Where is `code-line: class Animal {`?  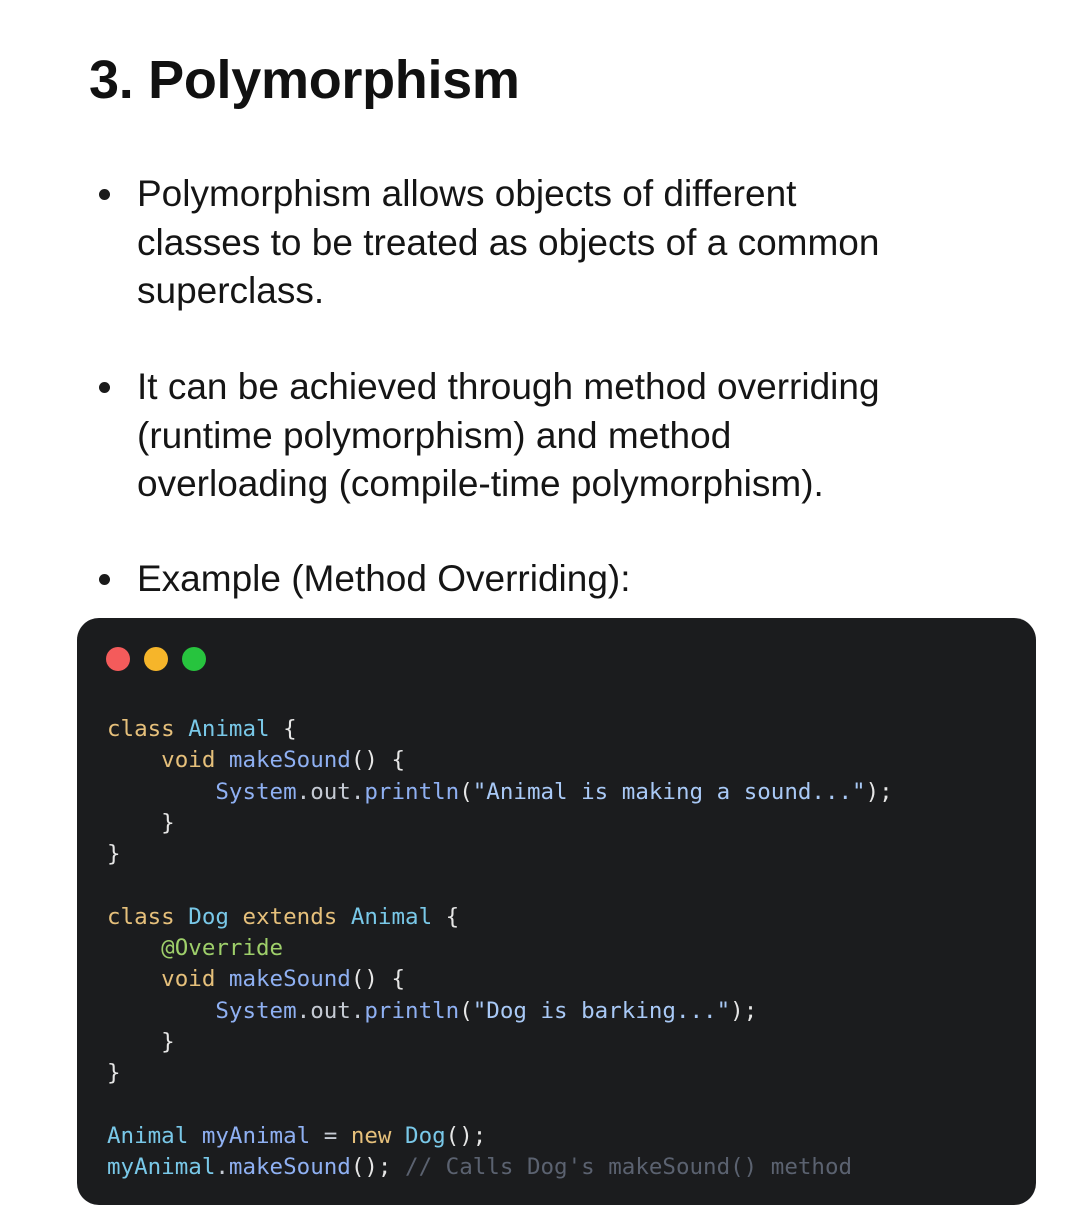 code-line: class Animal { is located at coordinates (500, 729).